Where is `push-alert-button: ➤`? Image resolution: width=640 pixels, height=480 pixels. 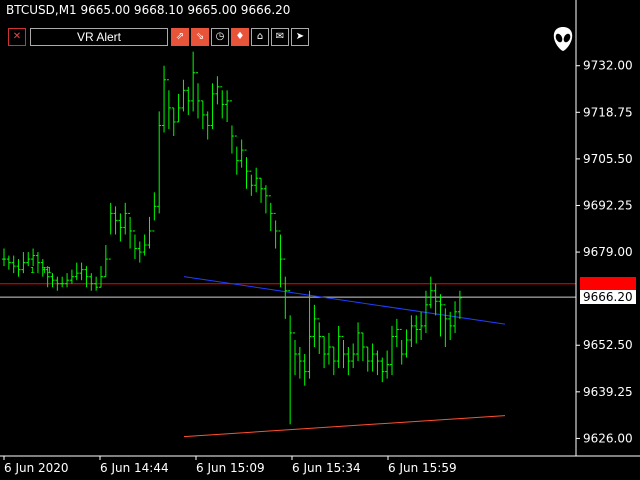
push-alert-button: ➤ is located at coordinates (300, 37).